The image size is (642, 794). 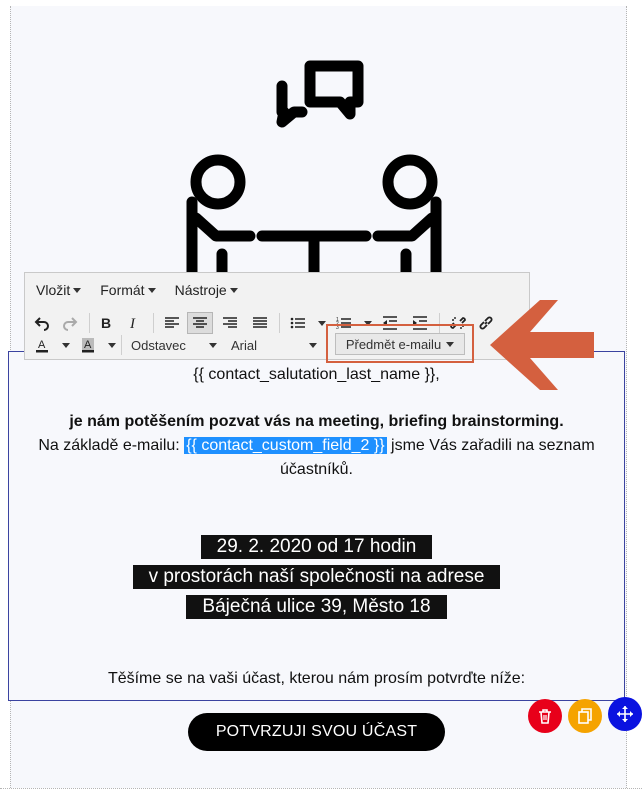 What do you see at coordinates (174, 345) in the screenshot?
I see `block-format-dropdown: Odstavec` at bounding box center [174, 345].